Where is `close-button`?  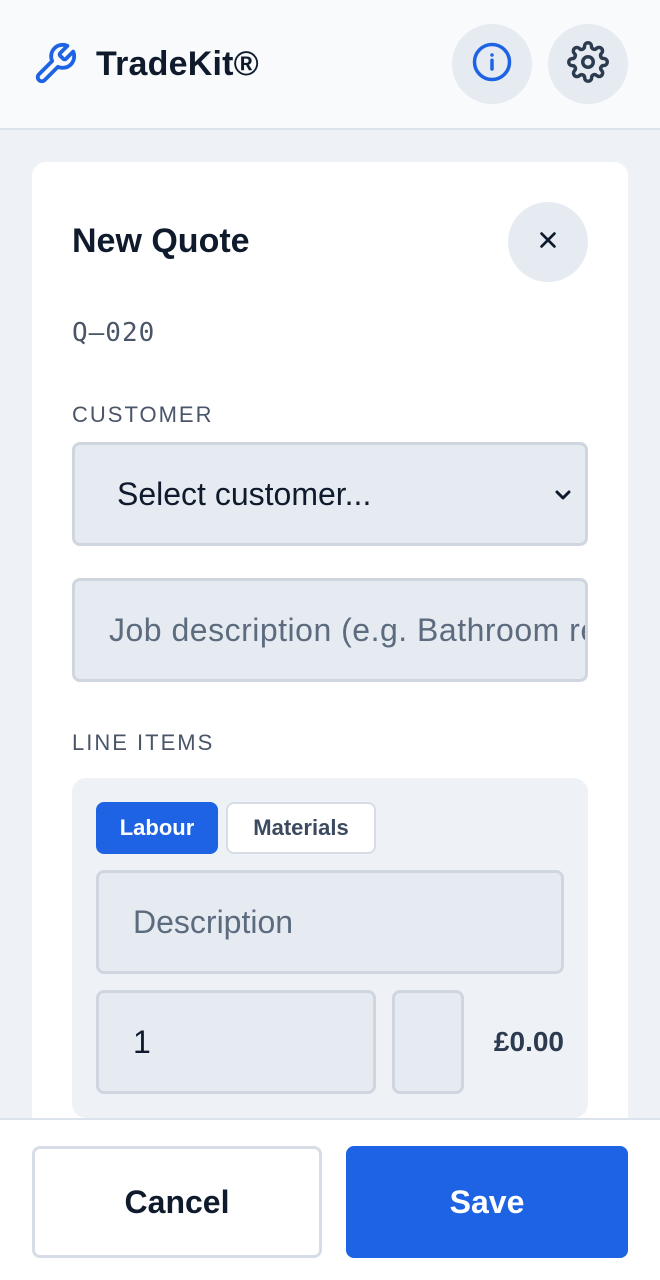 close-button is located at coordinates (548, 242).